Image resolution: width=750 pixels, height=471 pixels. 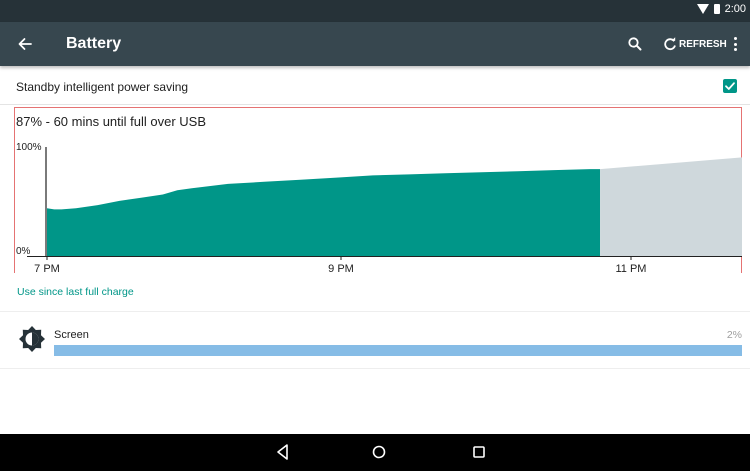 I want to click on battery-level-area, so click(x=324, y=212).